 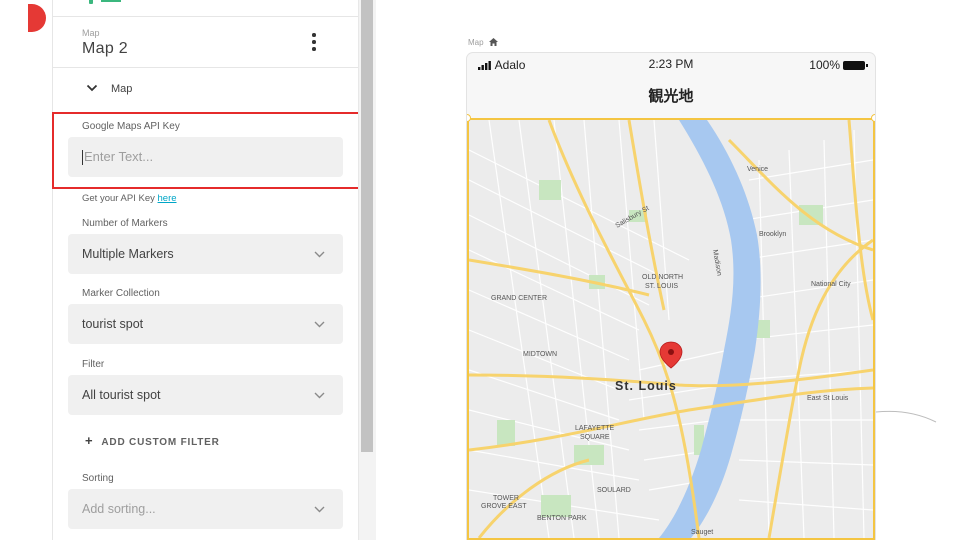 I want to click on collection-label: Marker Collection, so click(x=121, y=293).